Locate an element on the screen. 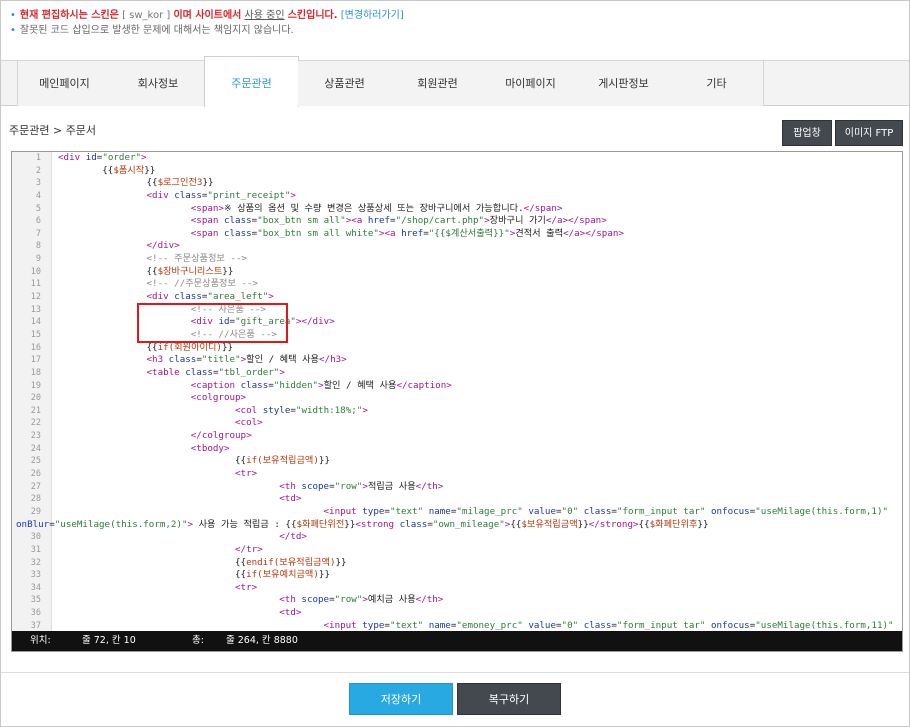 This screenshot has width=910, height=727. notice-line-2: • 잘못된 코드 삽입으로 발생한 문제에 대해서는 책임지지 않습니다. is located at coordinates (207, 30).